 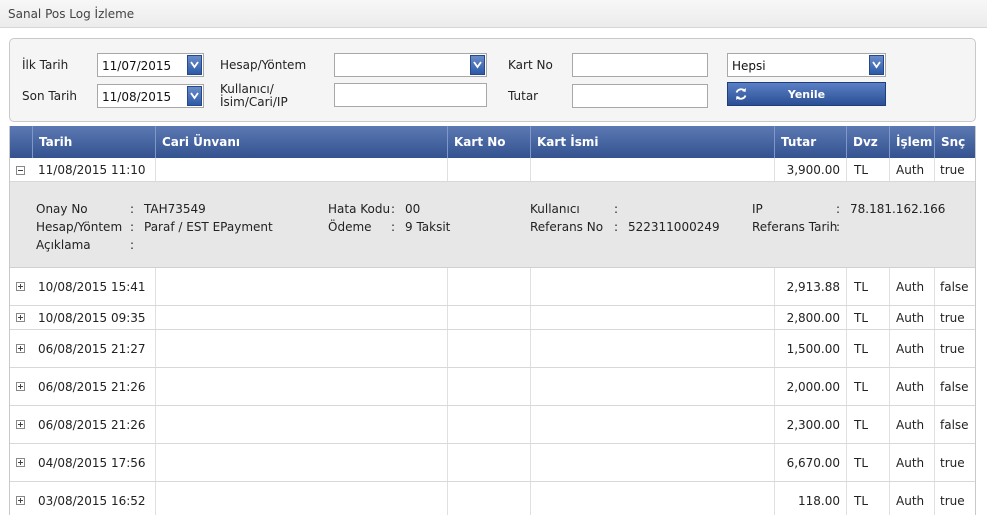 I want to click on error-code-label: Hata Kodu, so click(x=359, y=209).